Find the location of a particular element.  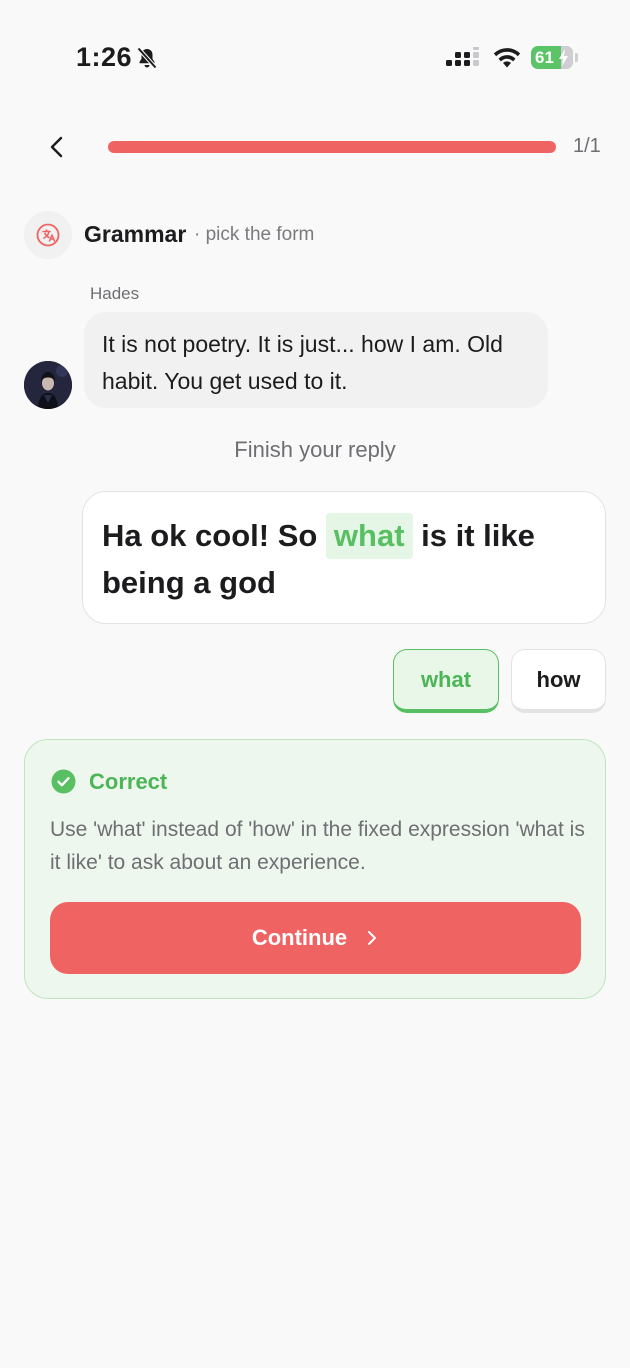

back-button is located at coordinates (57, 147).